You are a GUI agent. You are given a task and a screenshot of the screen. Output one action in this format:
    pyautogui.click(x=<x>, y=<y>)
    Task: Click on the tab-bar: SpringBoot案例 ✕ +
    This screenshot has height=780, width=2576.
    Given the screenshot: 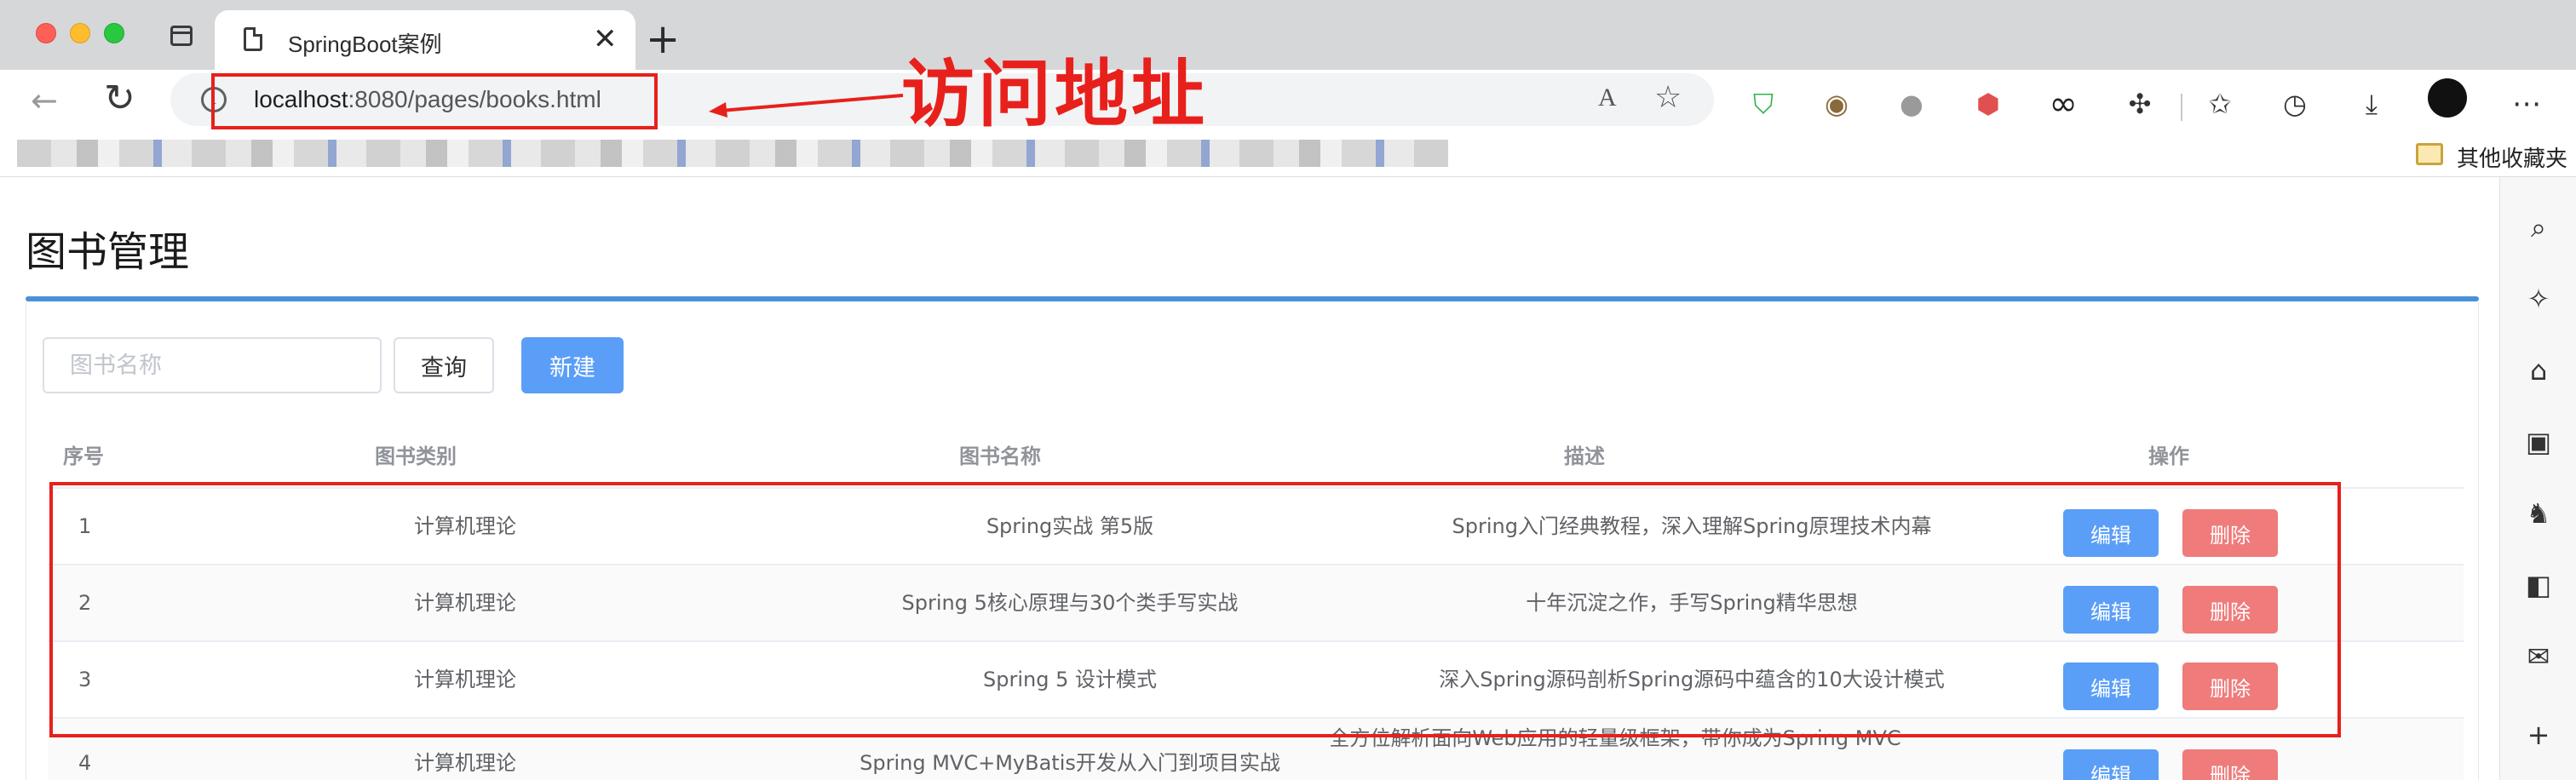 What is the action you would take?
    pyautogui.click(x=1288, y=35)
    